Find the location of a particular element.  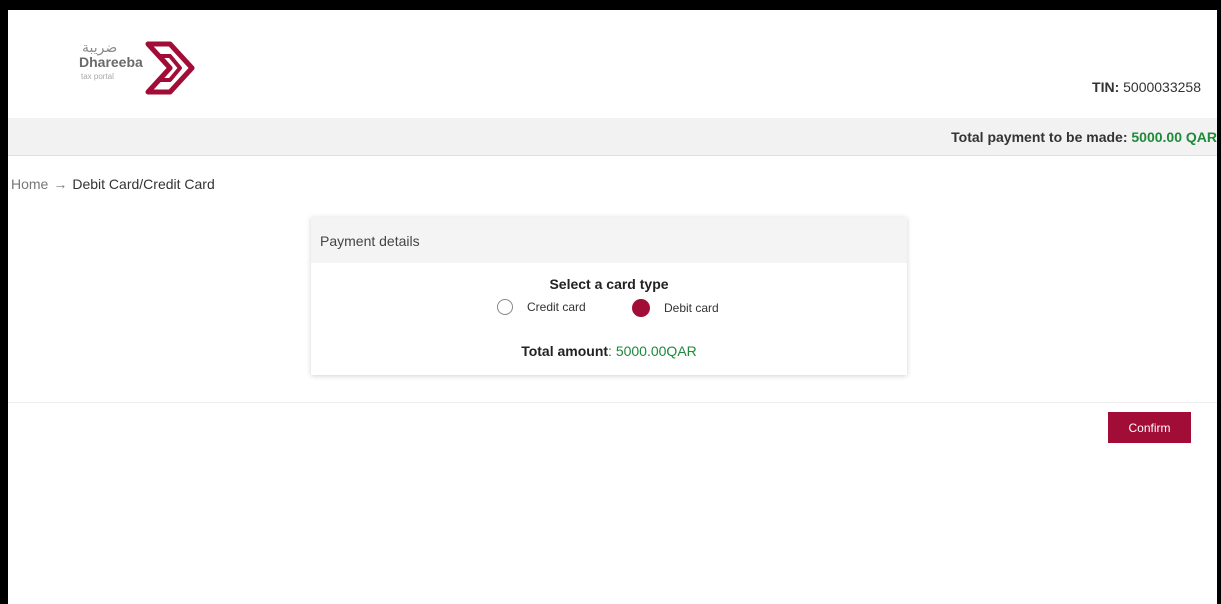

total-payment-label: Total payment to be made: is located at coordinates (1039, 137).